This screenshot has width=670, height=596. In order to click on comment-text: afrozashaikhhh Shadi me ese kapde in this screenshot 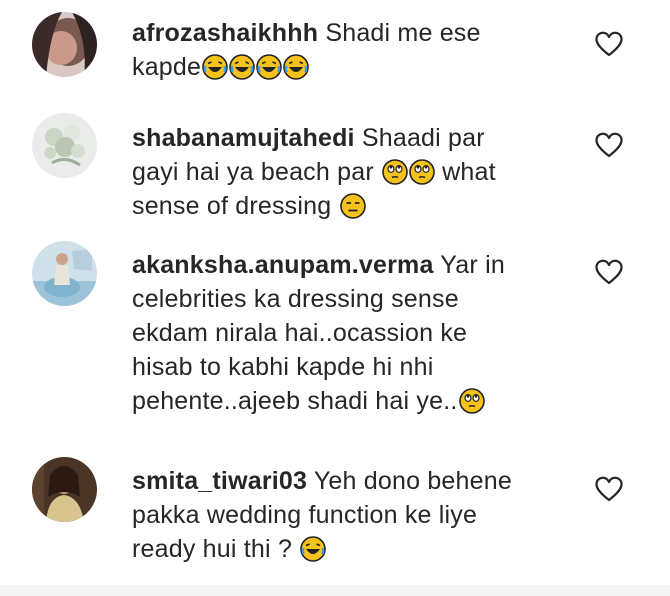, I will do `click(352, 50)`.